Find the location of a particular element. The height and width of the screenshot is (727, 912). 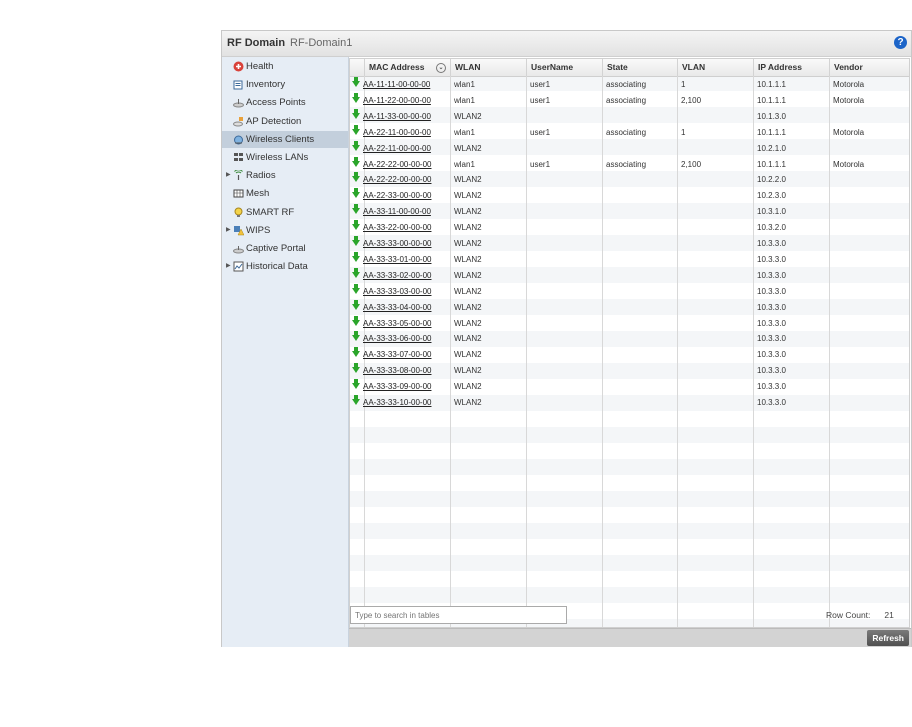

mac-address-link: AA-33-11-00-00-00 is located at coordinates (397, 211).